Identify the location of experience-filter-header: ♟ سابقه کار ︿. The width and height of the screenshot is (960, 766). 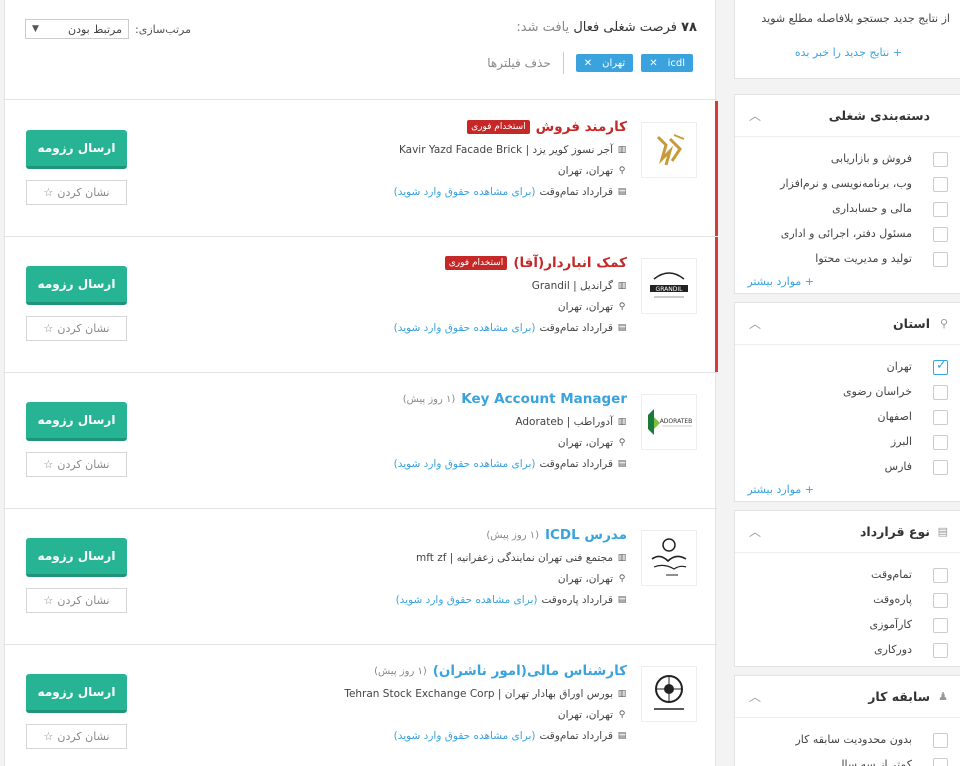
(847, 697).